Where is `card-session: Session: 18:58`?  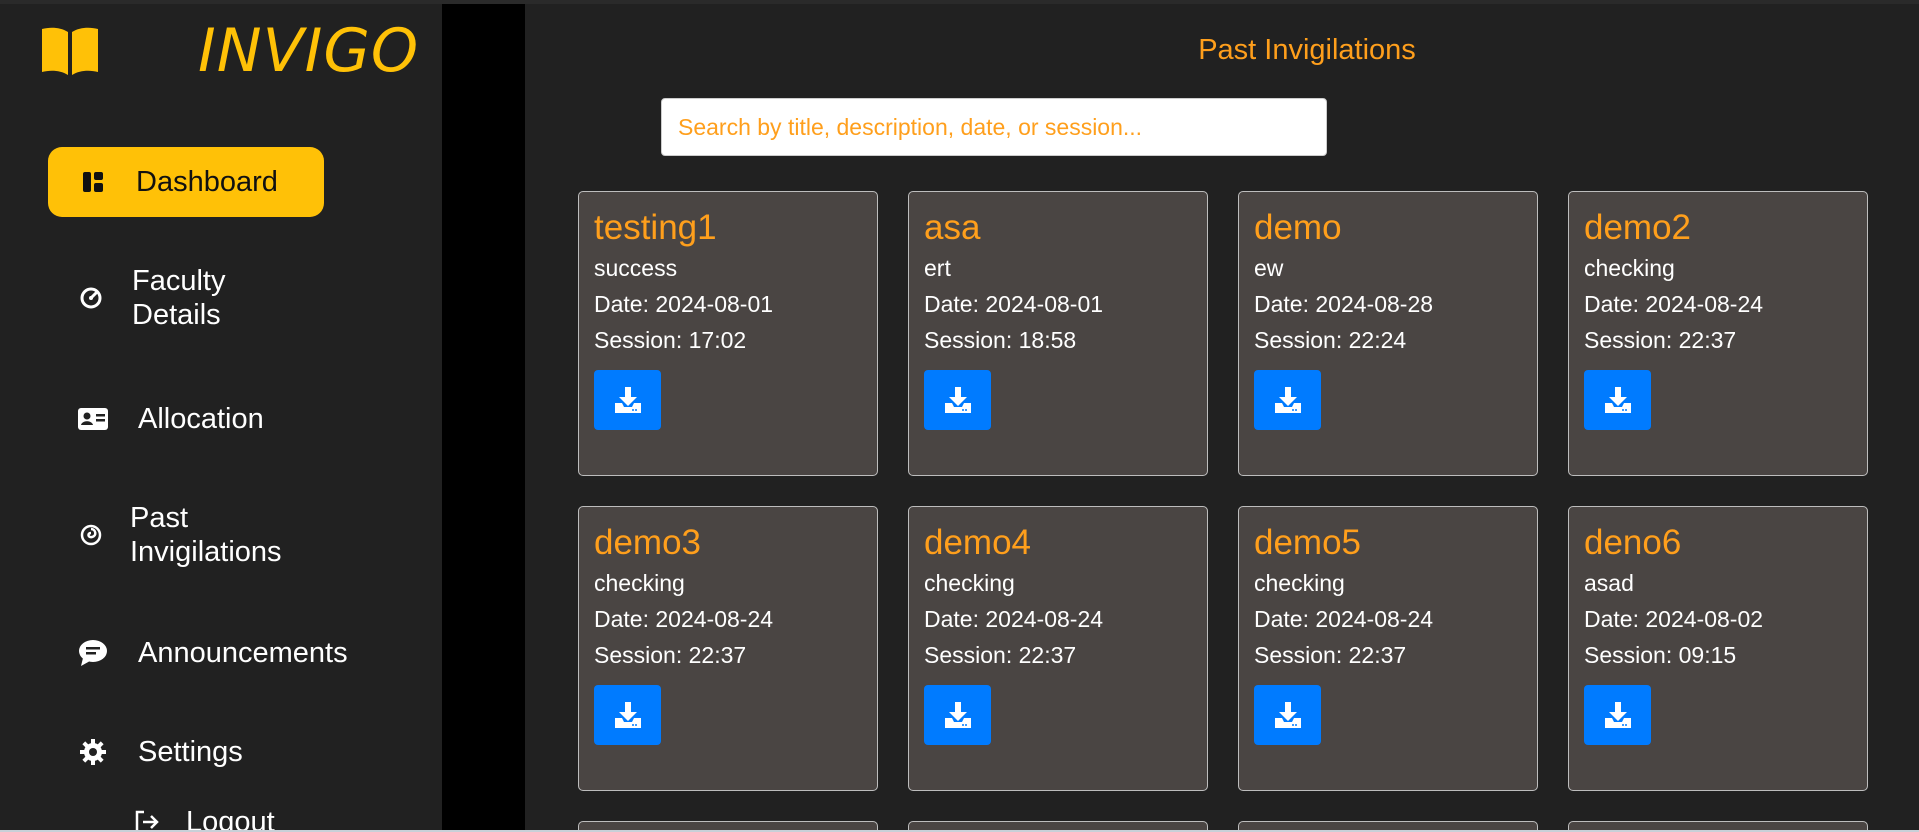
card-session: Session: 18:58 is located at coordinates (1058, 340).